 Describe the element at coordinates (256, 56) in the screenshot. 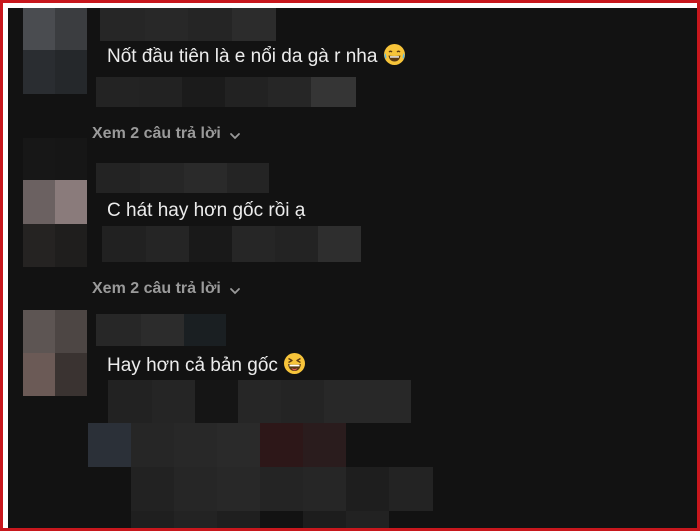

I see `comment-text: Nốt đầu tiên là e nổi da gà r nha` at that location.